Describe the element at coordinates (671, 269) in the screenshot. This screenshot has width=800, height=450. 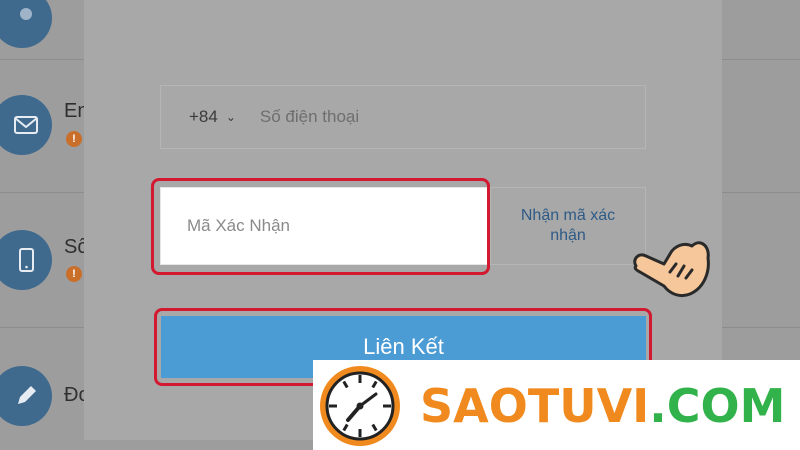
I see `pointing-hand-icon` at that location.